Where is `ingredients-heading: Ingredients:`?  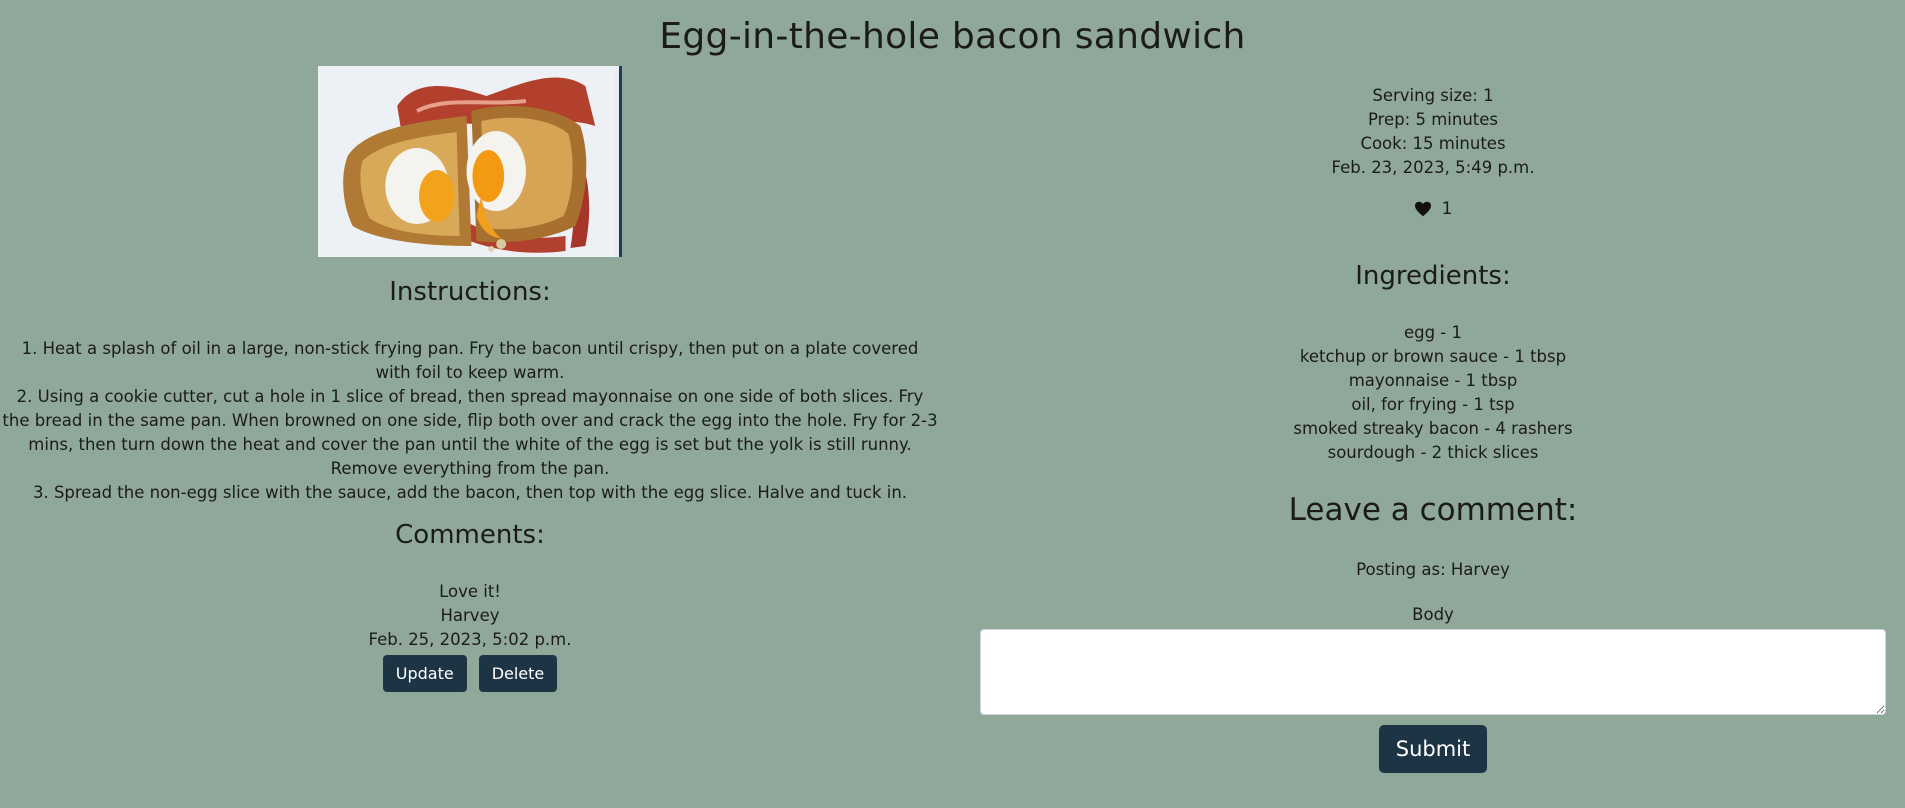 ingredients-heading: Ingredients: is located at coordinates (1433, 276).